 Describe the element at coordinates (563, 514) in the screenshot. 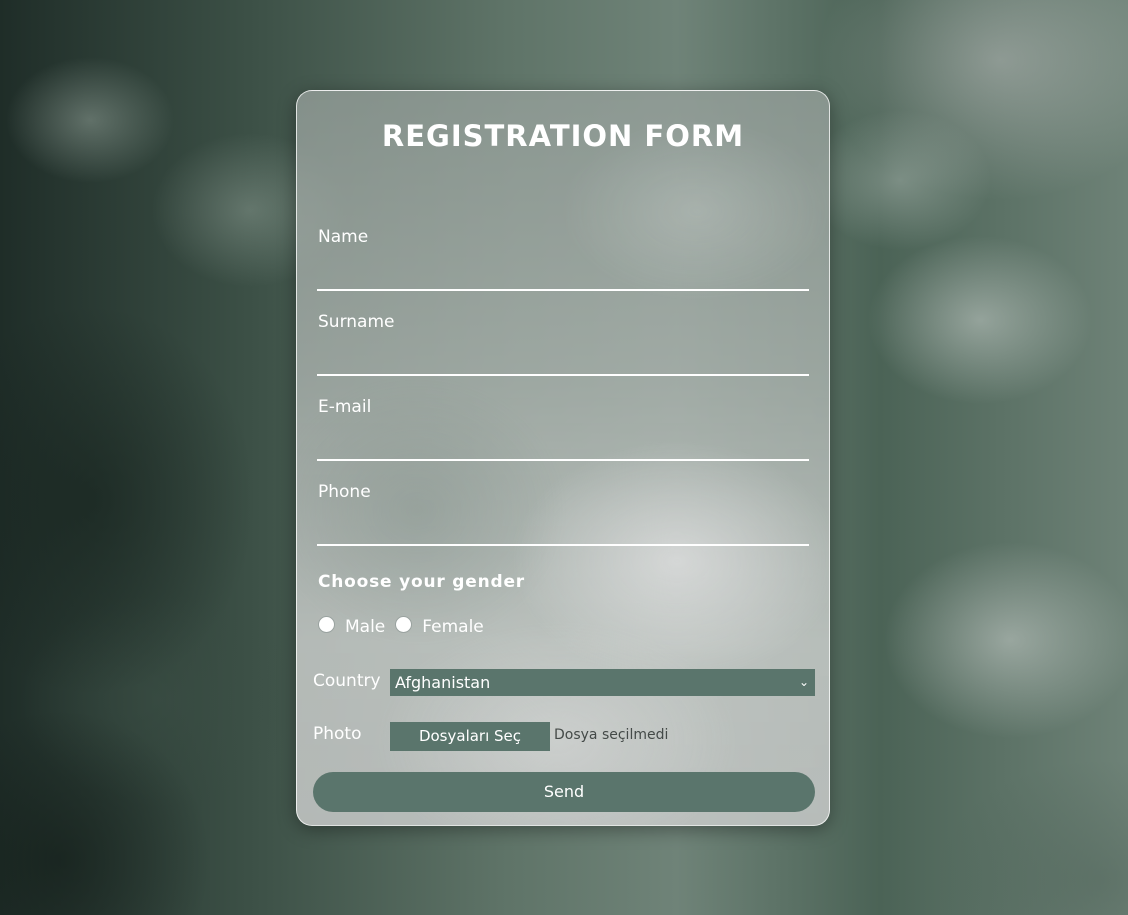

I see `phone-field: Phone` at that location.